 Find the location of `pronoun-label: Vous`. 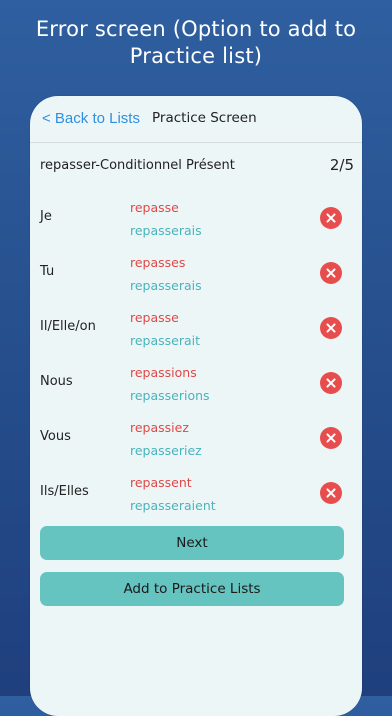

pronoun-label: Vous is located at coordinates (55, 436).